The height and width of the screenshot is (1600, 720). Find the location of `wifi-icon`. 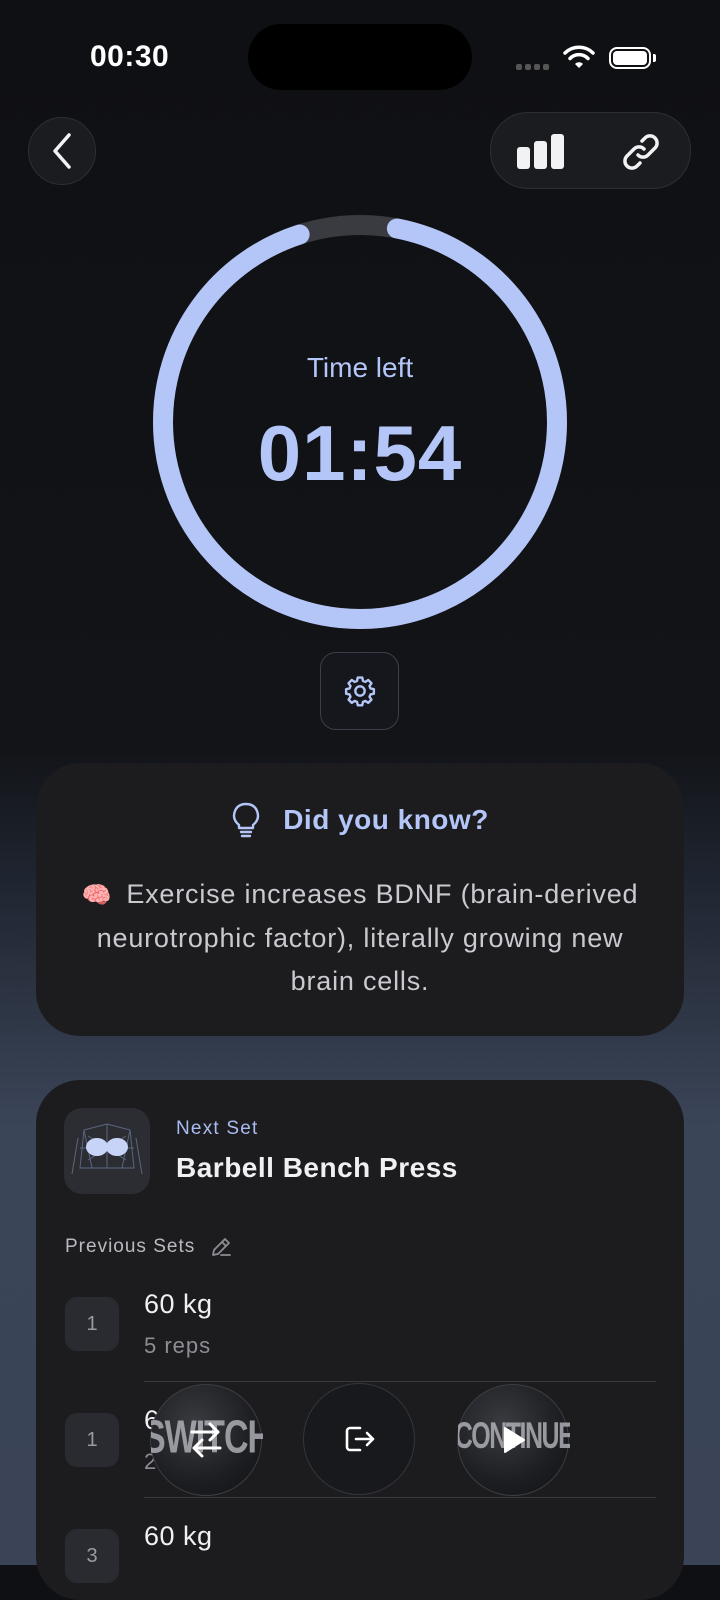

wifi-icon is located at coordinates (579, 56).